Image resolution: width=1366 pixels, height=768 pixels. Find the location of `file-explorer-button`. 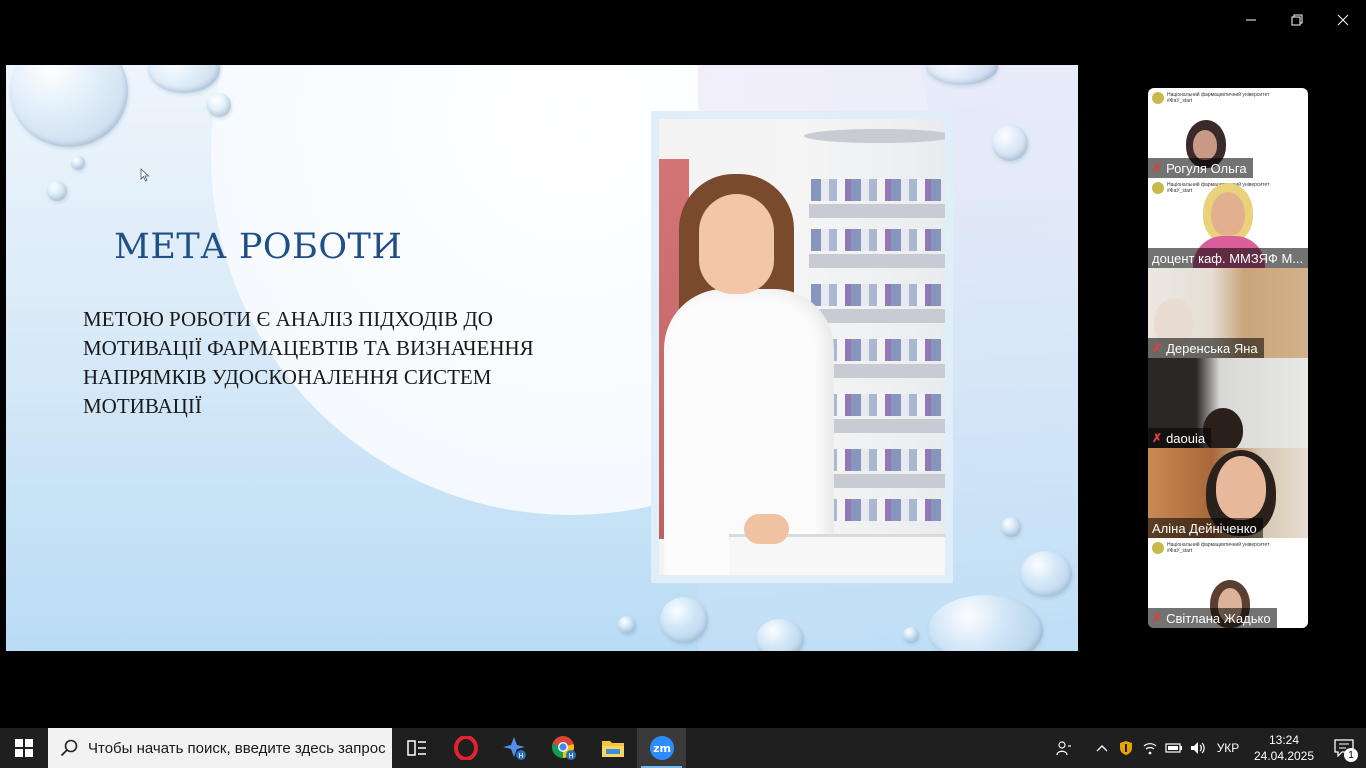

file-explorer-button is located at coordinates (612, 748).